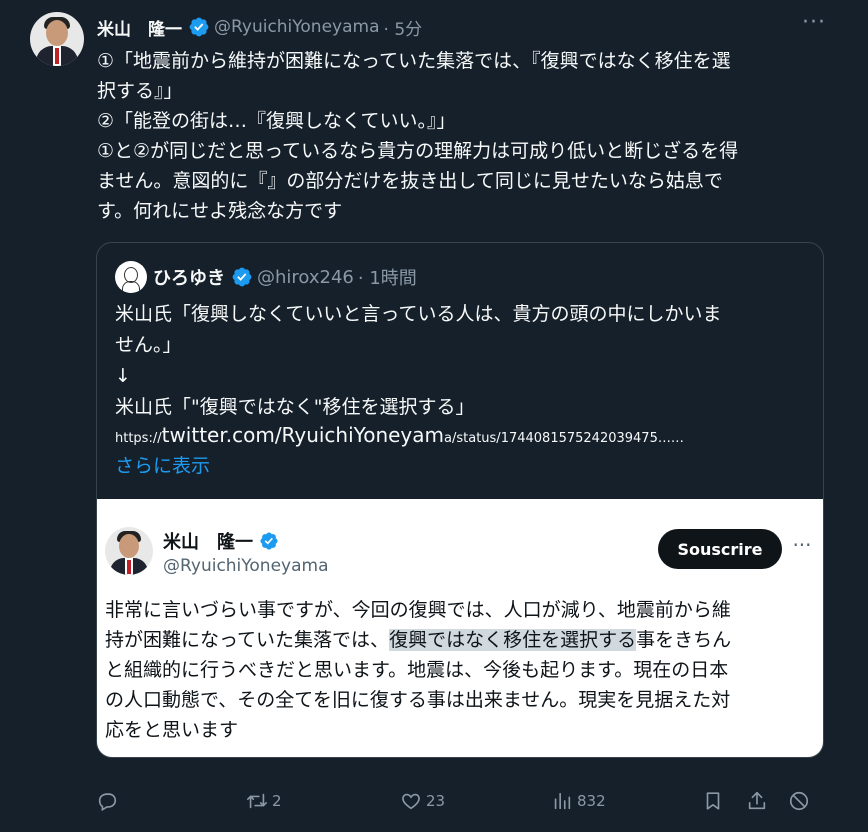  I want to click on reply-button, so click(109, 801).